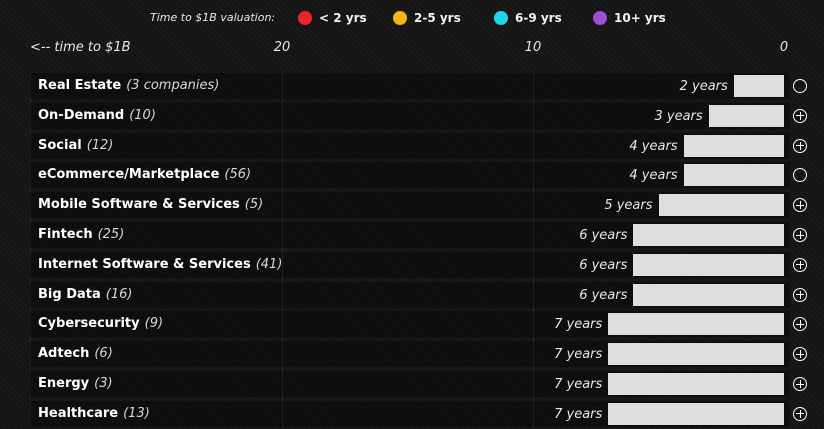  Describe the element at coordinates (412, 116) in the screenshot. I see `category-row: On-Demand (10) 3 years` at that location.